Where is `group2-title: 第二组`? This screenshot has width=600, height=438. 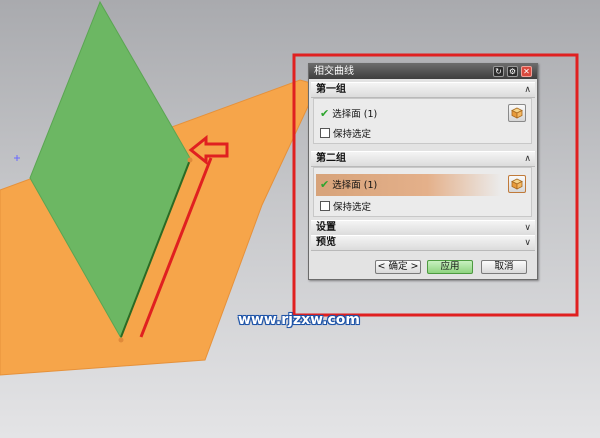
group2-title: 第二组 is located at coordinates (331, 158).